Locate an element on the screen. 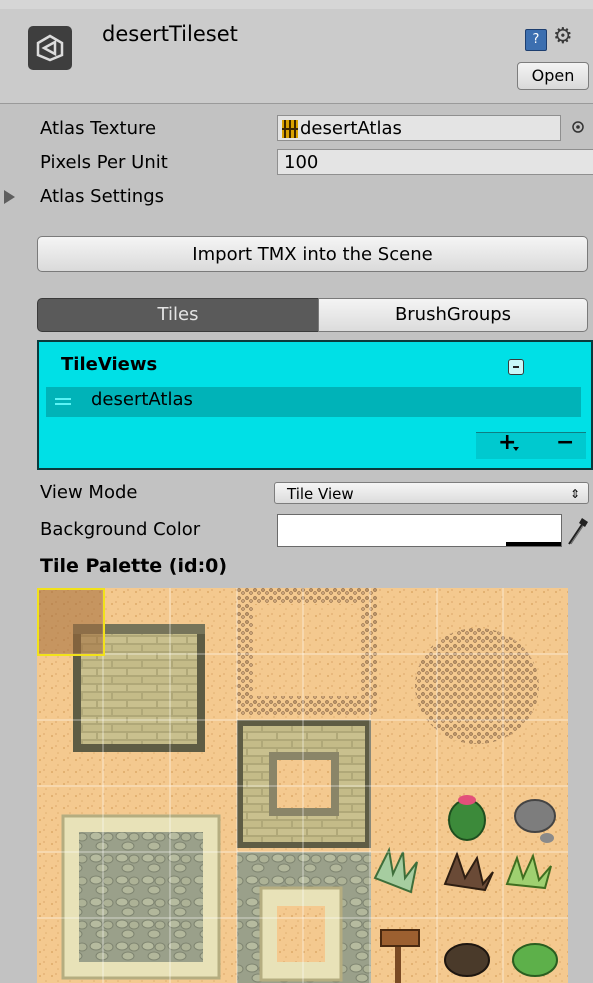 This screenshot has width=593, height=983. tileviews-list: TileViews desertAtlas + − is located at coordinates (315, 405).